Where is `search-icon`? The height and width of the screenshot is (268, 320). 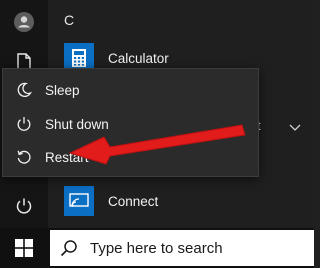 search-icon is located at coordinates (68, 248).